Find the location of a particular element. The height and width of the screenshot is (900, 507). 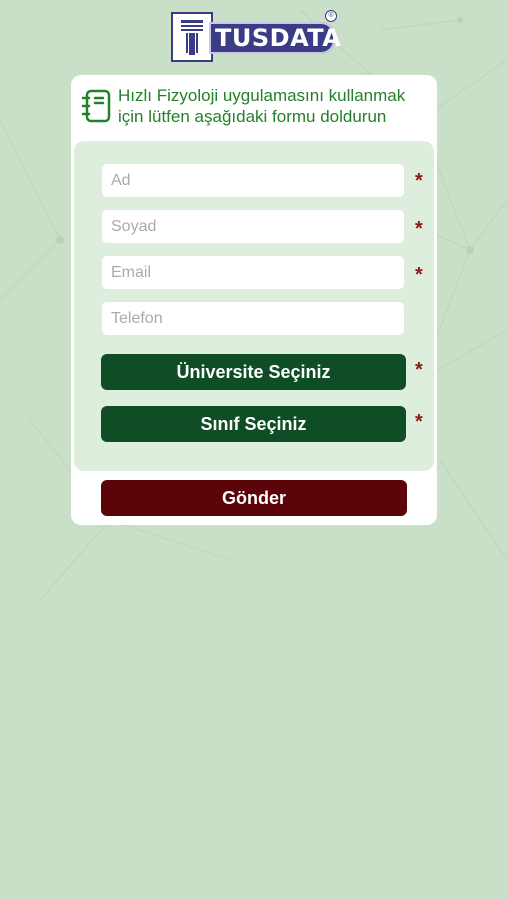

registered-mark: ® is located at coordinates (331, 16).